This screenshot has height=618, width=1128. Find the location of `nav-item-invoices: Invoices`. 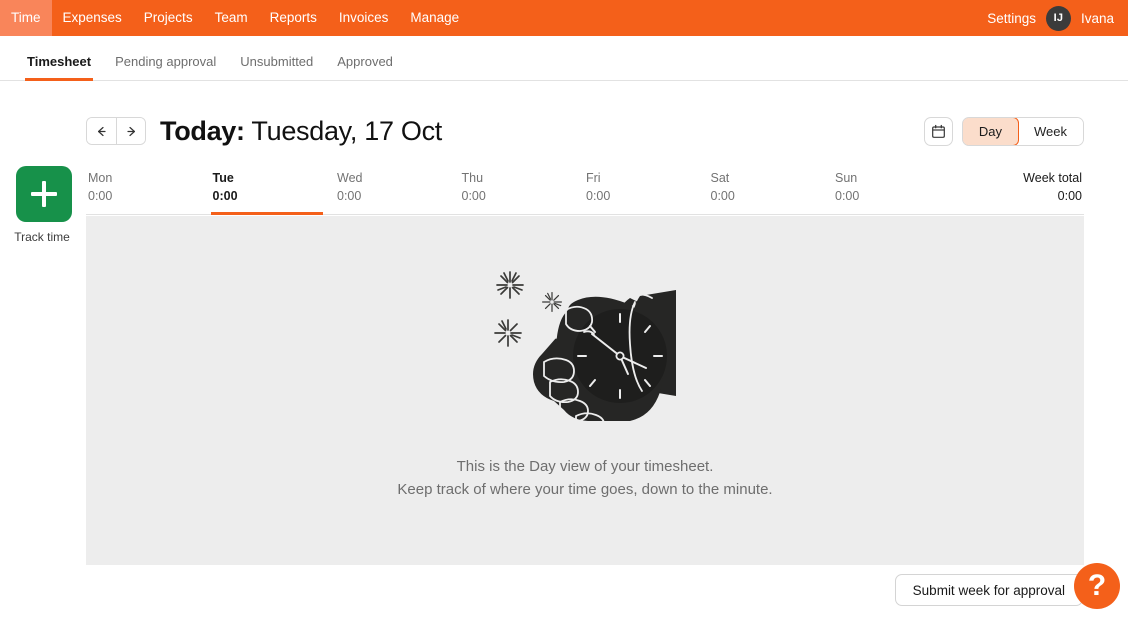

nav-item-invoices: Invoices is located at coordinates (364, 18).